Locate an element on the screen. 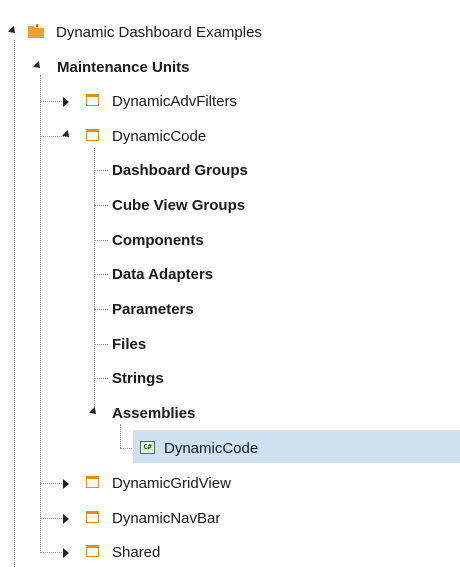 The image size is (460, 567). tree-node-label: Components is located at coordinates (158, 240).